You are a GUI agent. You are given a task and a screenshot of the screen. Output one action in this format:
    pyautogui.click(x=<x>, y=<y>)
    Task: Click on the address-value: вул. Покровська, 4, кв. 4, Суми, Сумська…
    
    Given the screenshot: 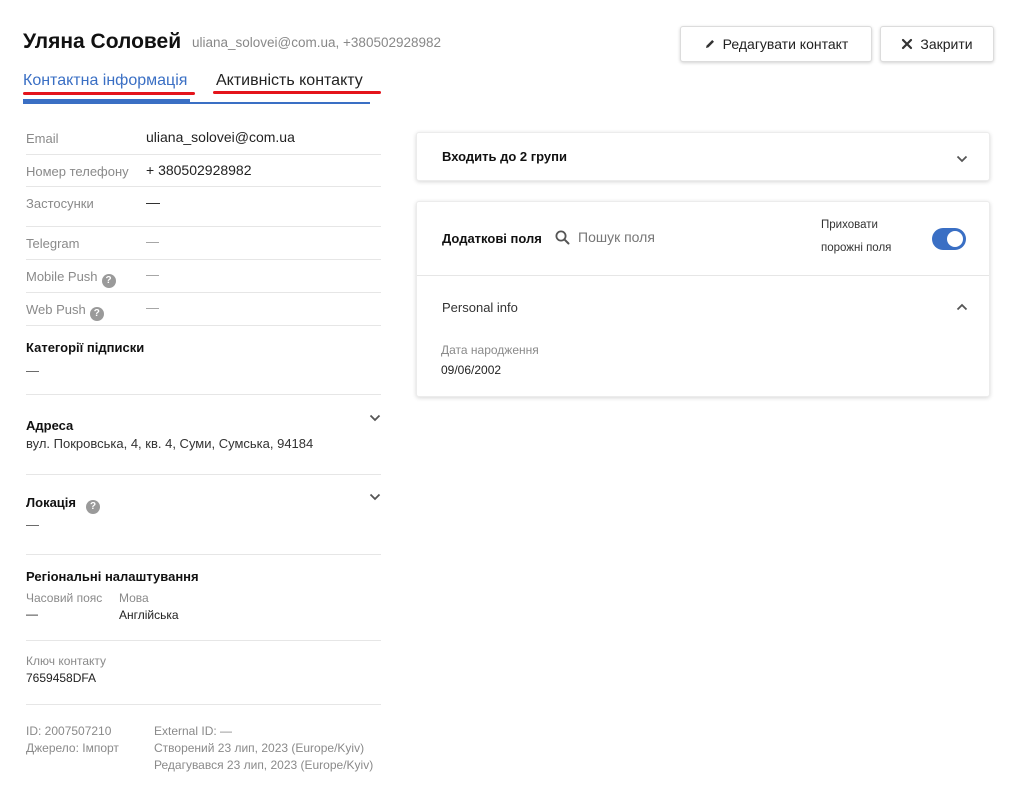 What is the action you would take?
    pyautogui.click(x=170, y=443)
    